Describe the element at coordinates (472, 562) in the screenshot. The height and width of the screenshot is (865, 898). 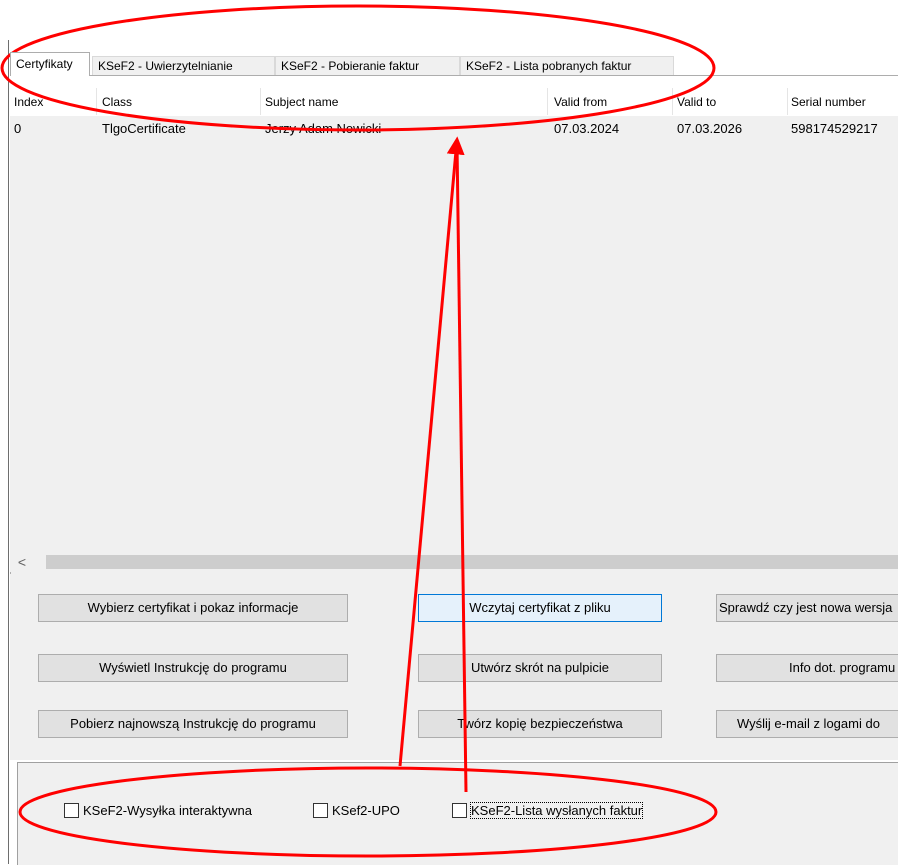
I see `scroll-thumb` at that location.